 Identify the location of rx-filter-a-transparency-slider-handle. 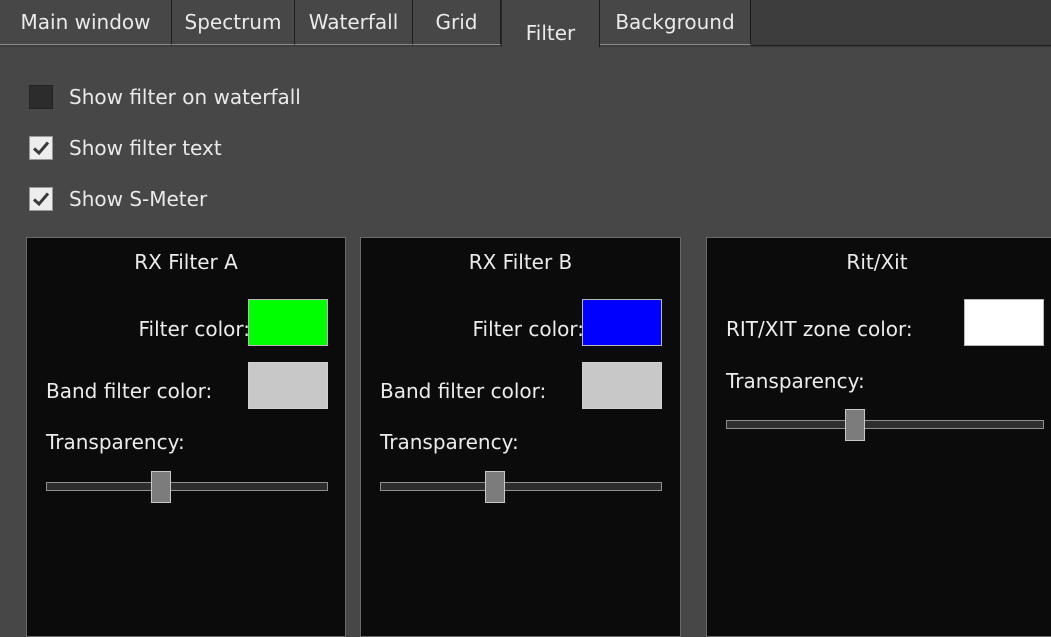
(160, 486).